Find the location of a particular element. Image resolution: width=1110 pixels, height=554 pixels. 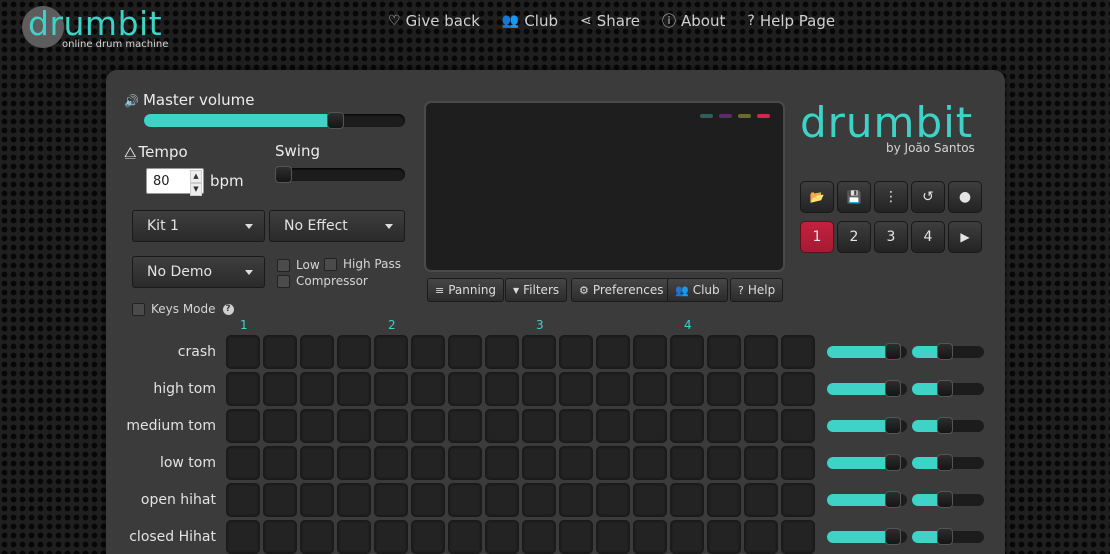

play-button: ▶ is located at coordinates (965, 237).